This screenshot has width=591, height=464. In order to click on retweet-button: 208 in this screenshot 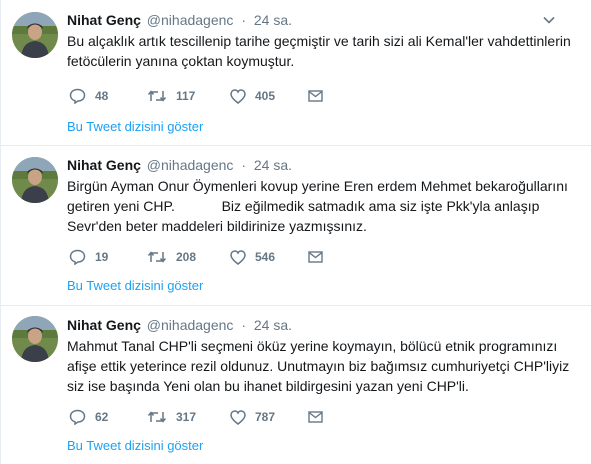, I will do `click(171, 257)`.